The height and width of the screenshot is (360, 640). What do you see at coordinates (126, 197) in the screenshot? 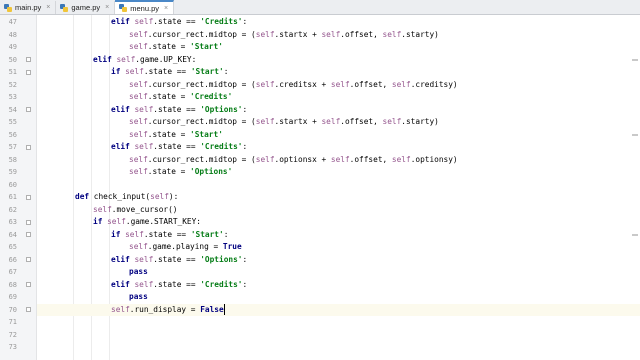
I see `code-text: def check_input(self):` at bounding box center [126, 197].